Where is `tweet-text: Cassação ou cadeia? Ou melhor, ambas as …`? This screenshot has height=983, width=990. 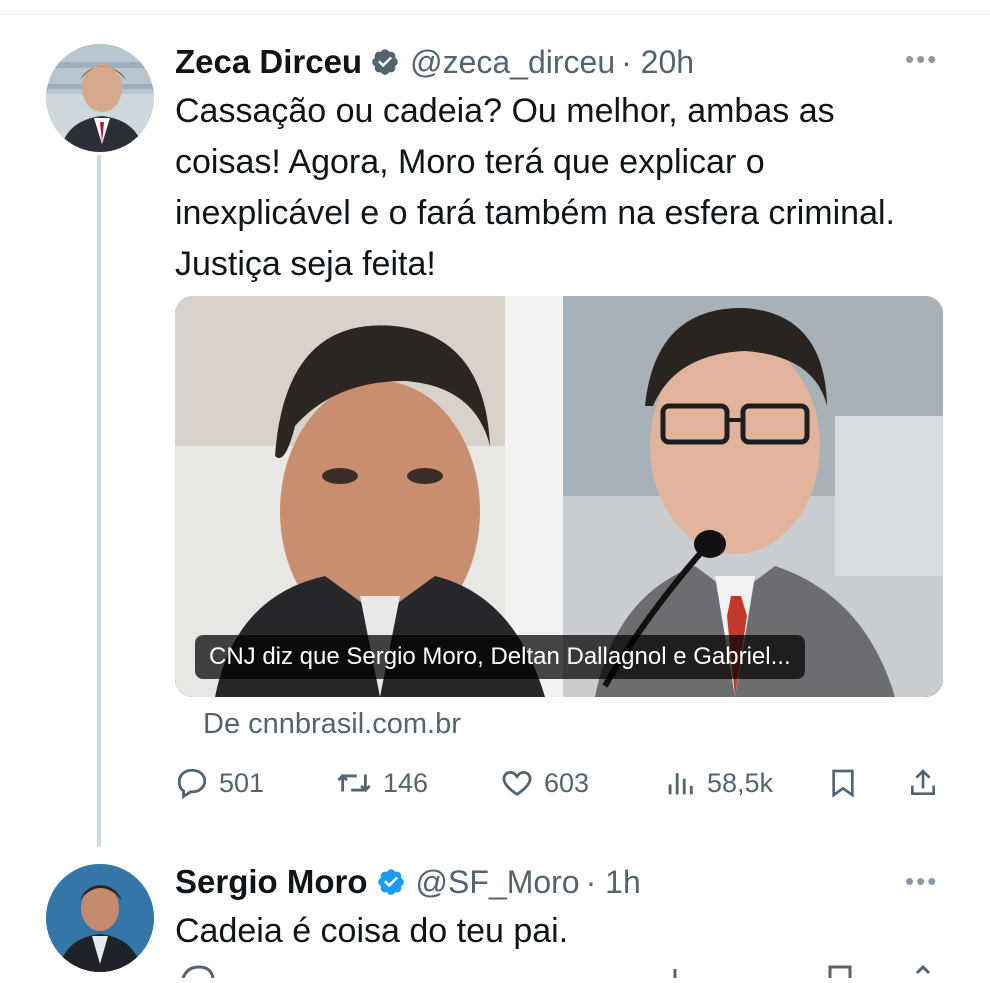
tweet-text: Cassação ou cadeia? Ou melhor, ambas as … is located at coordinates (535, 187).